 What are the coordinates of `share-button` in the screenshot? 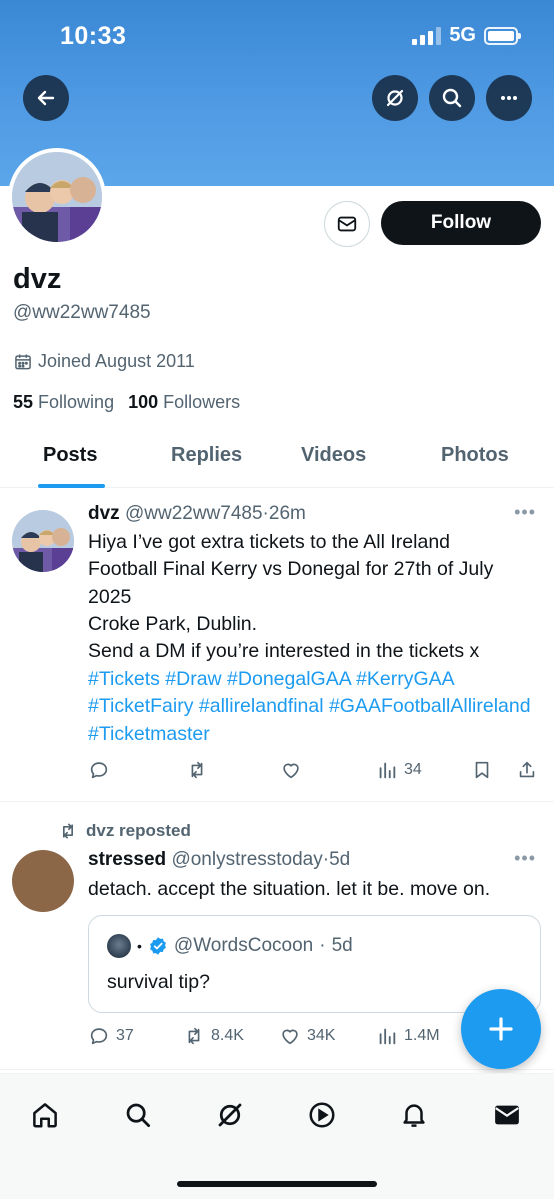 It's located at (527, 770).